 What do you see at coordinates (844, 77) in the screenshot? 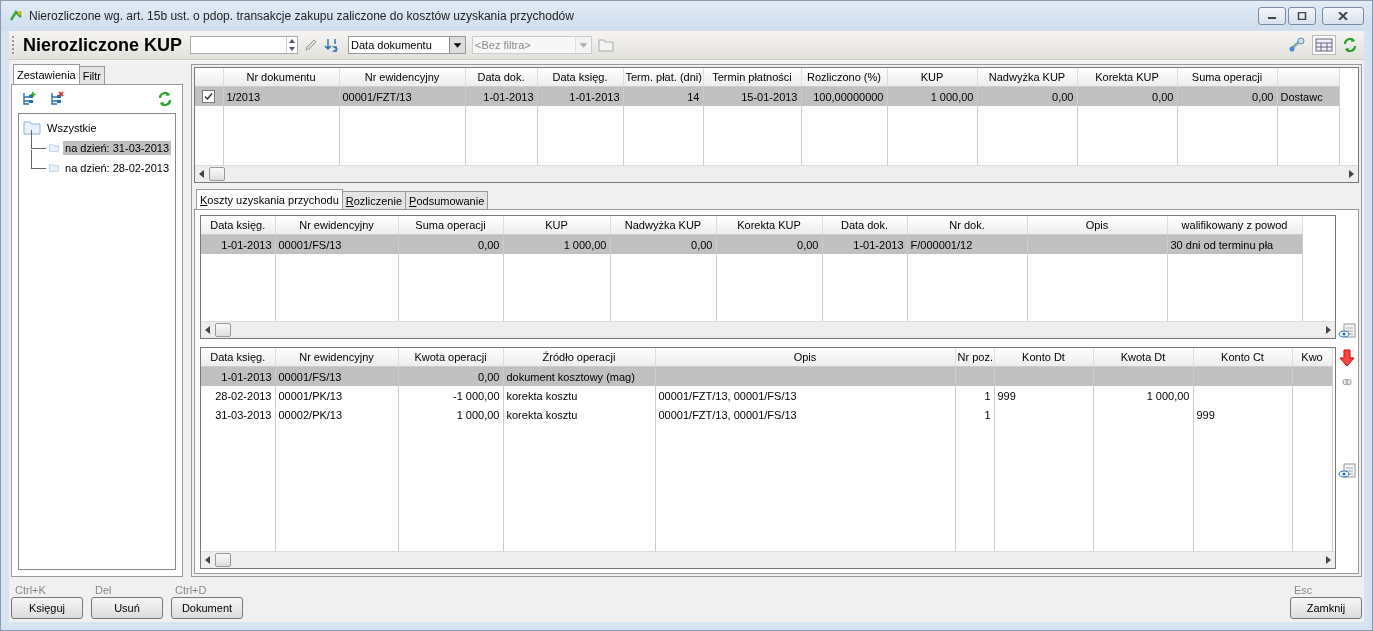
I see `column-header: Rozliczono (%)` at bounding box center [844, 77].